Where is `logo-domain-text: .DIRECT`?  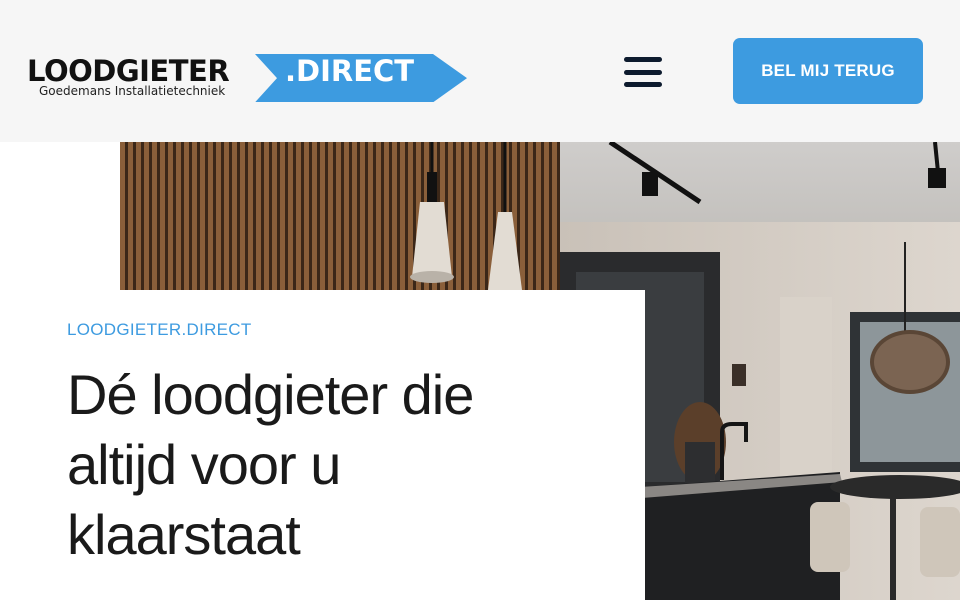 logo-domain-text: .DIRECT is located at coordinates (350, 71).